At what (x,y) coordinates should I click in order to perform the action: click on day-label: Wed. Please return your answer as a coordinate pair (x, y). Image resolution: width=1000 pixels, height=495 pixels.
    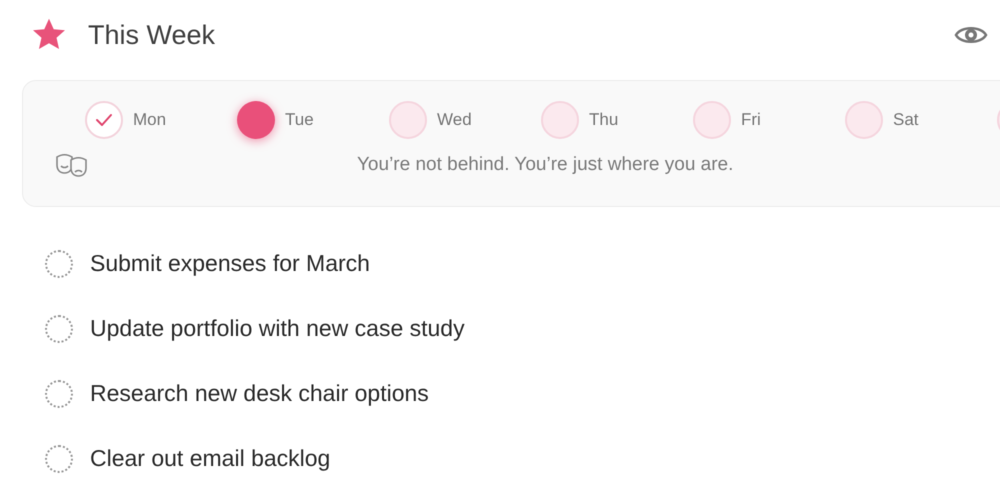
    Looking at the image, I should click on (454, 120).